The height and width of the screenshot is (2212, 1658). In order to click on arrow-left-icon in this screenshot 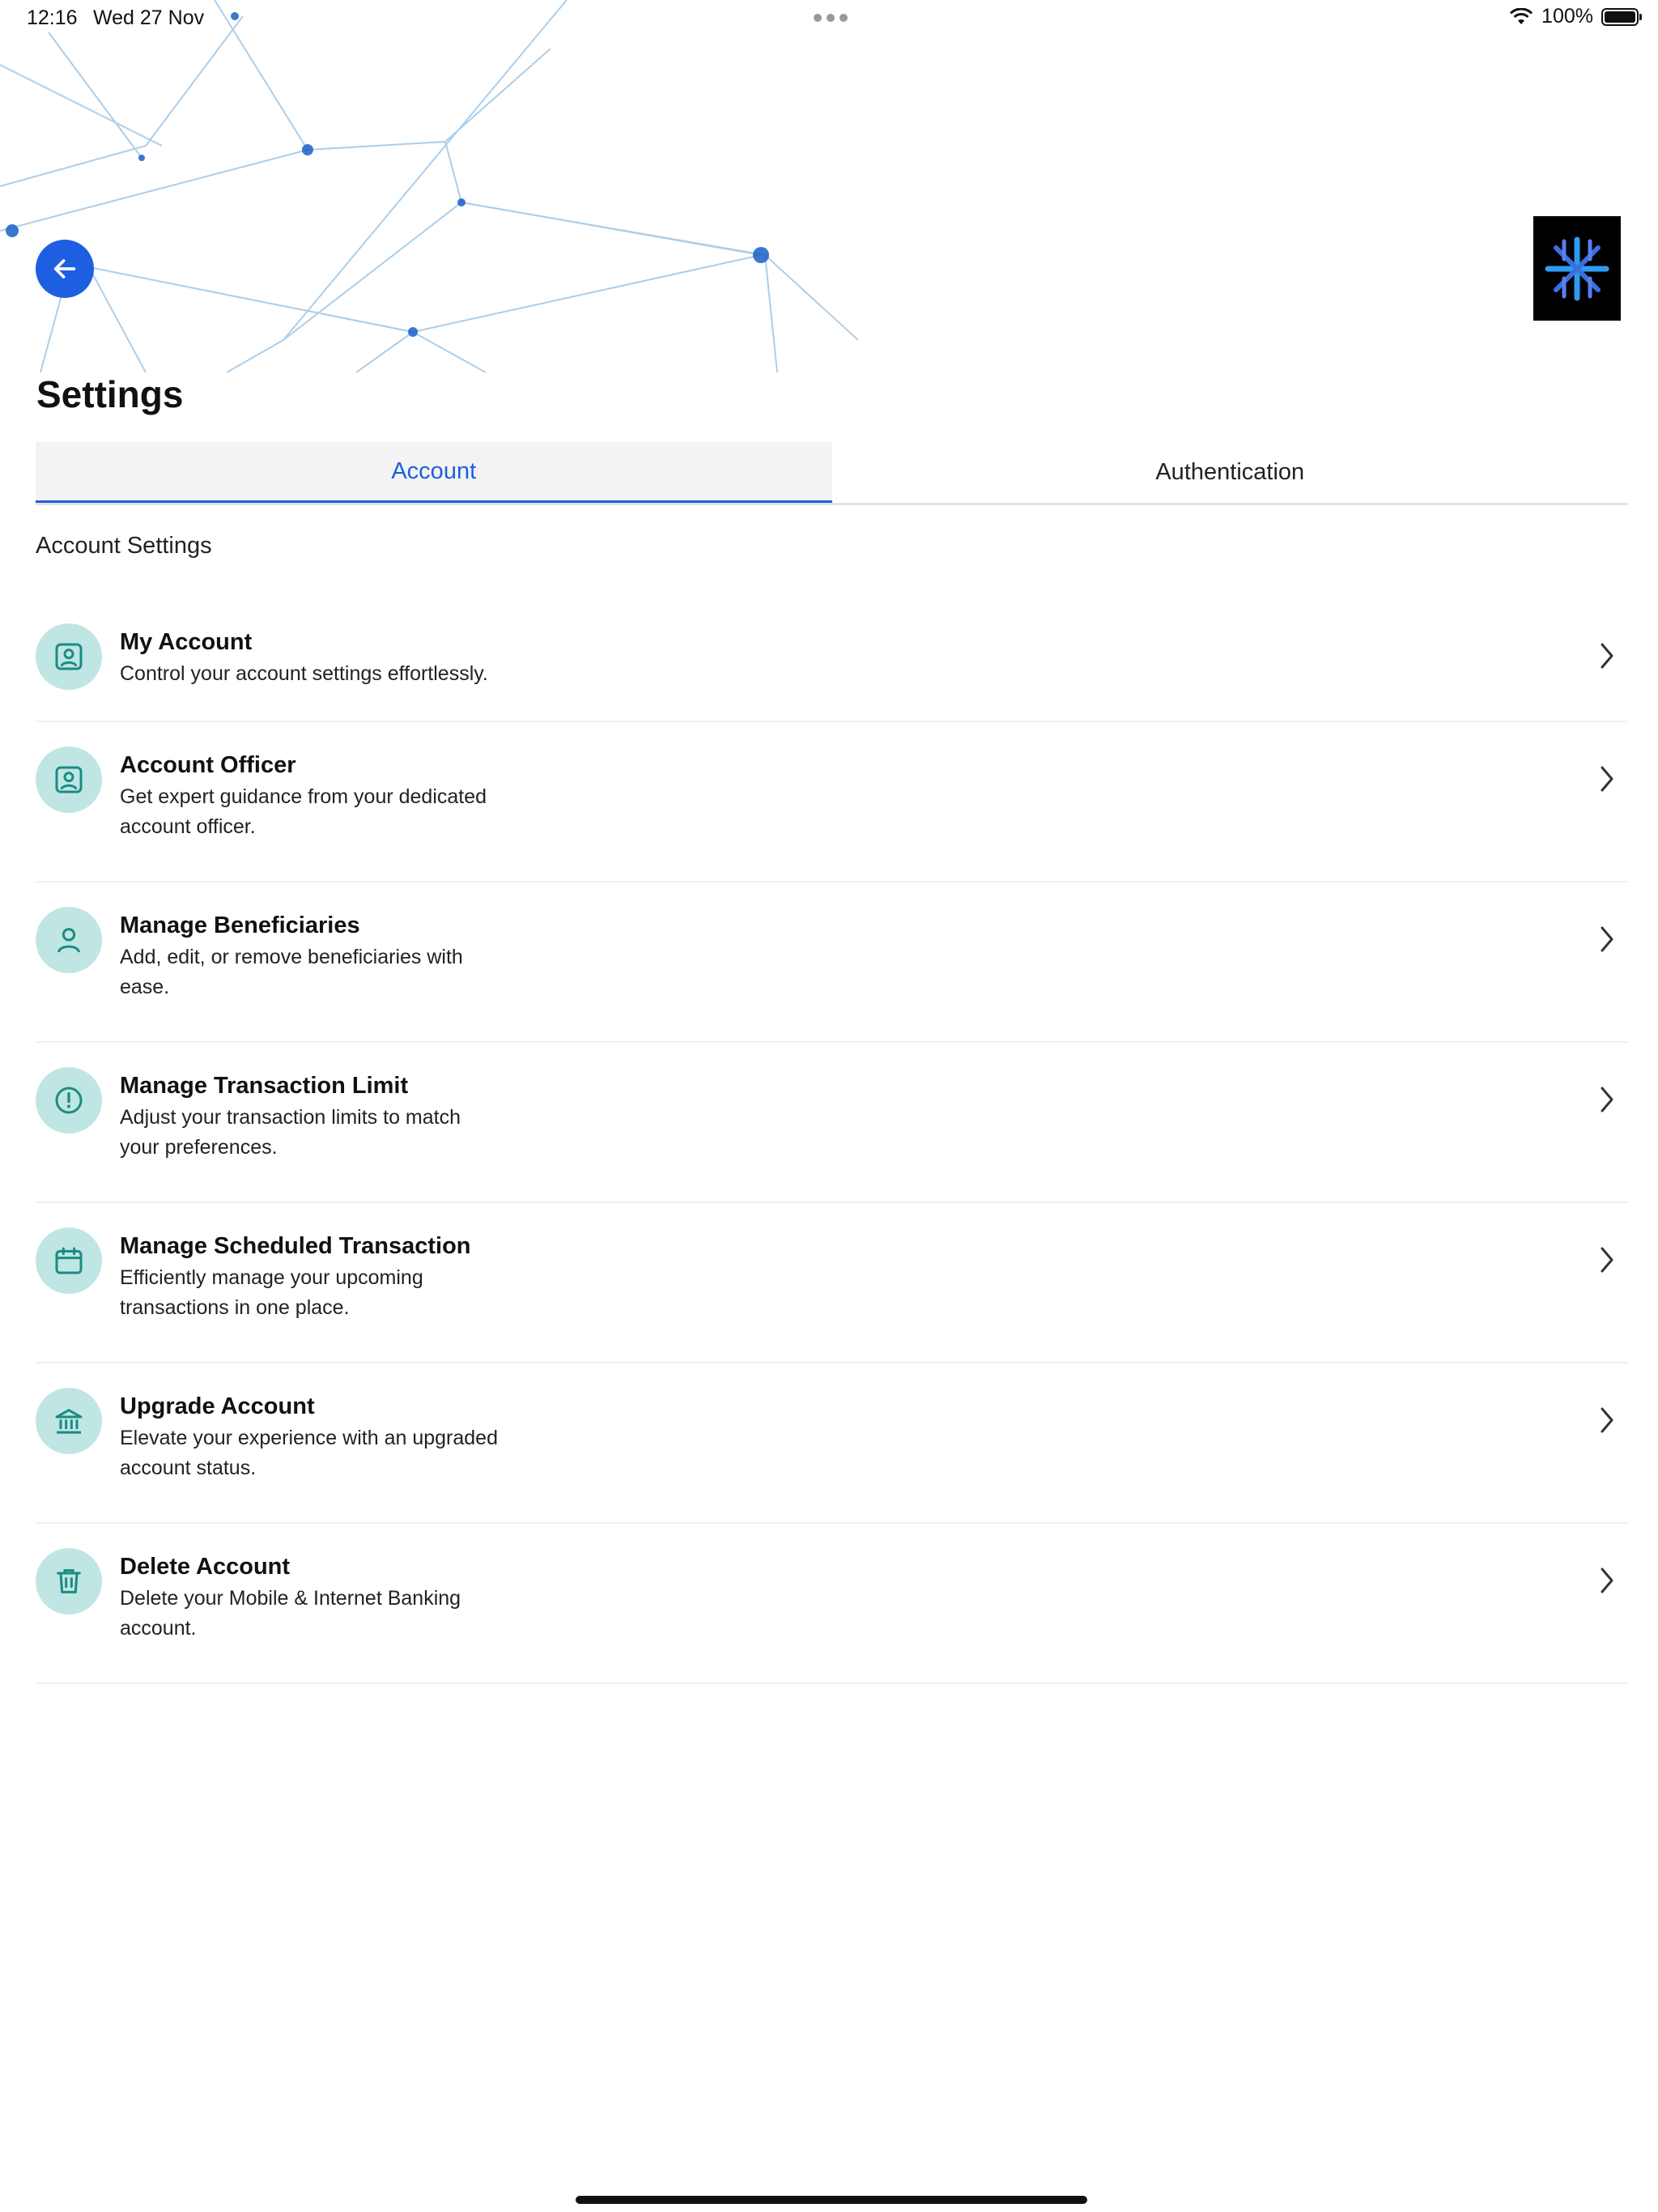, I will do `click(64, 269)`.